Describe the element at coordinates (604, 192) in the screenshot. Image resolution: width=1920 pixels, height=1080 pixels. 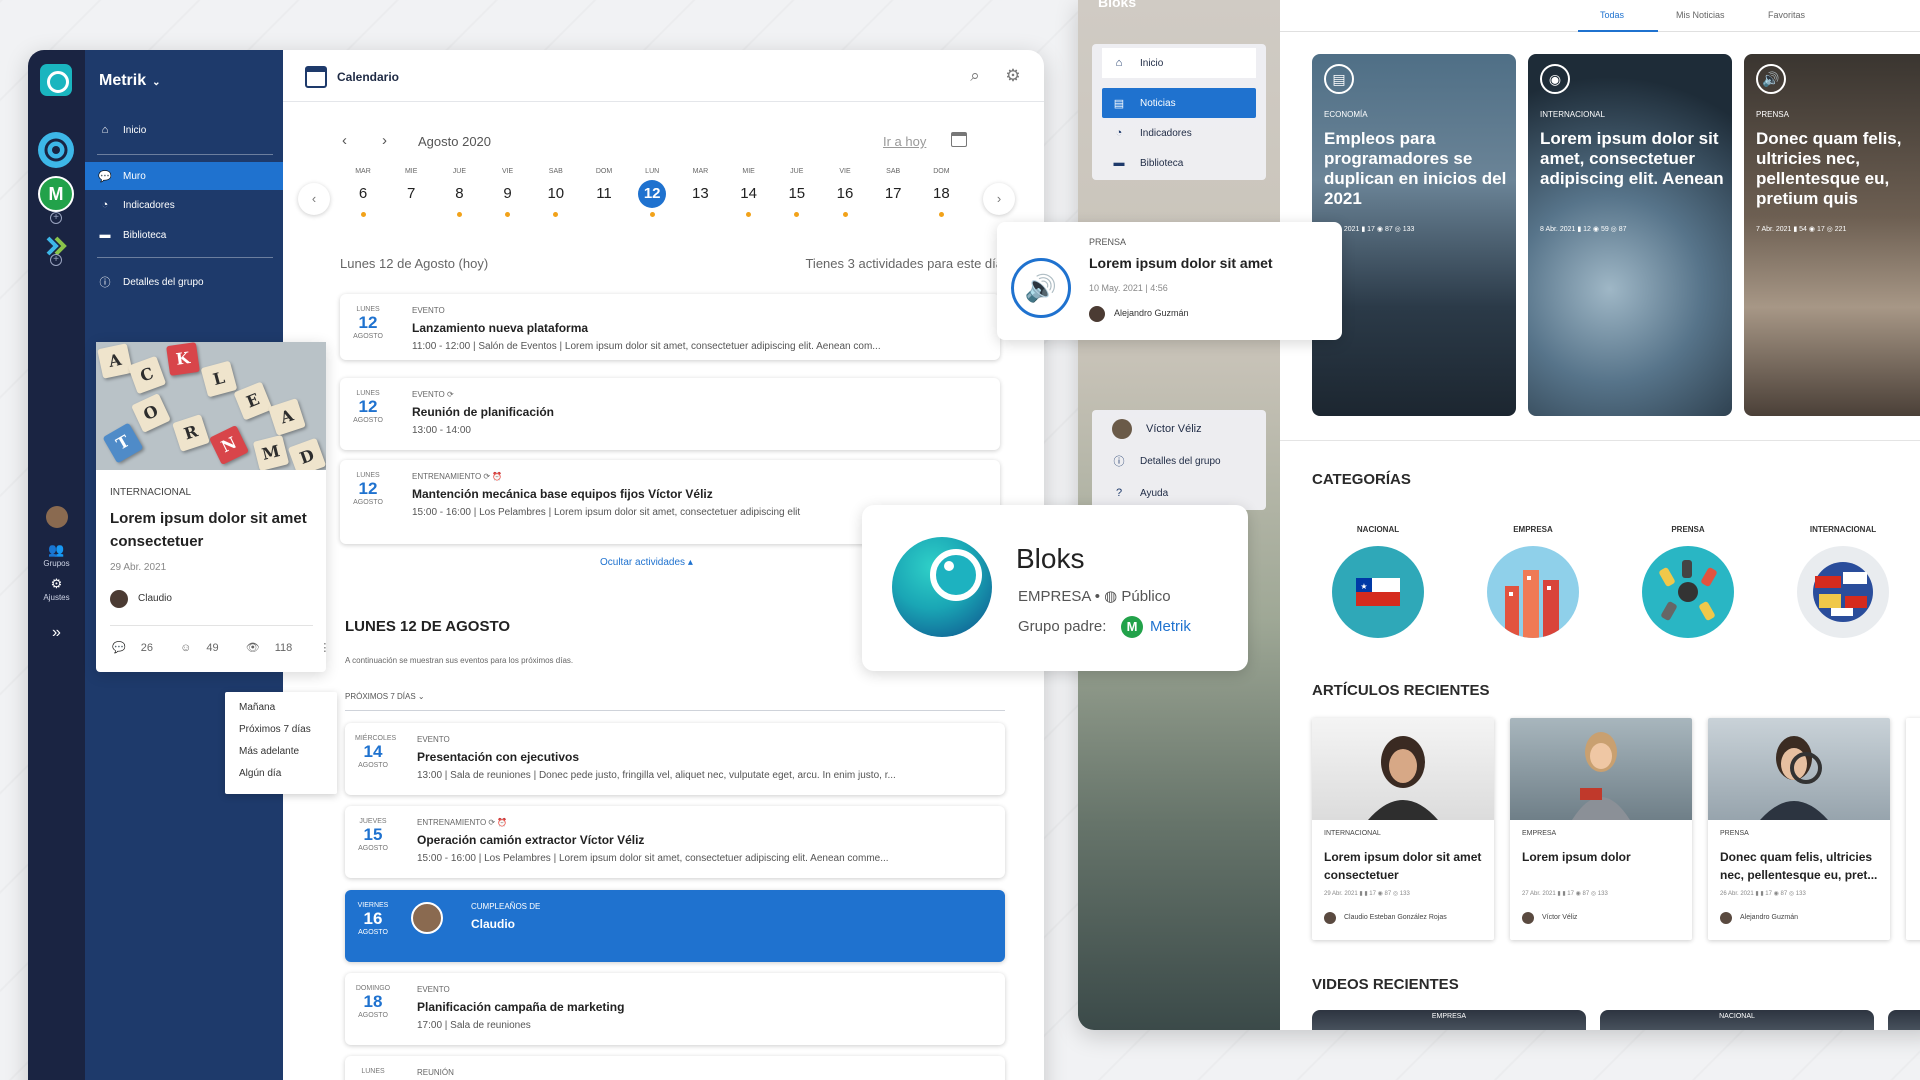
I see `calendar-day: DOM 11` at that location.